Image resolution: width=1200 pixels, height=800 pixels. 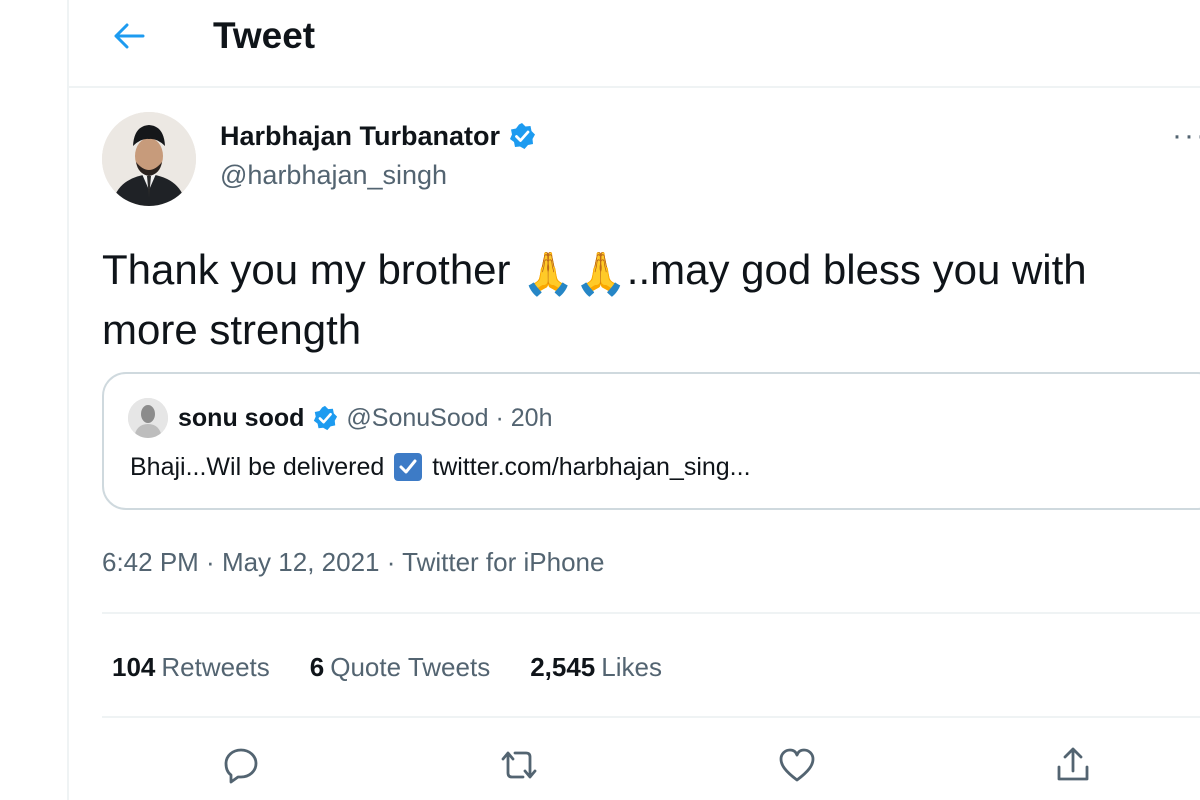 I want to click on page-header: Tweet, so click(x=634, y=44).